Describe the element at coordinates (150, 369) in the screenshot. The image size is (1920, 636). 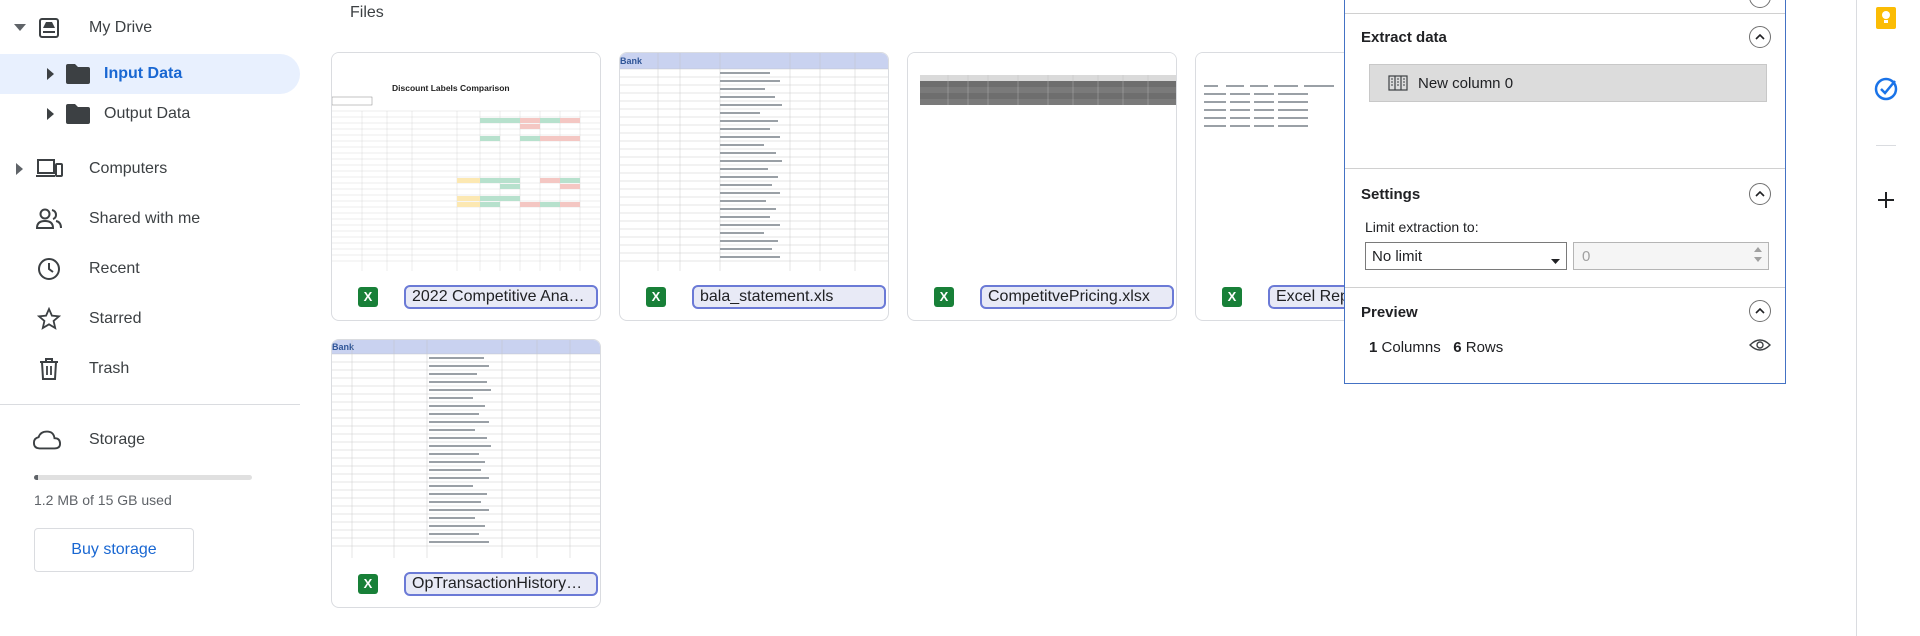
I see `nav-trash: Trash` at that location.